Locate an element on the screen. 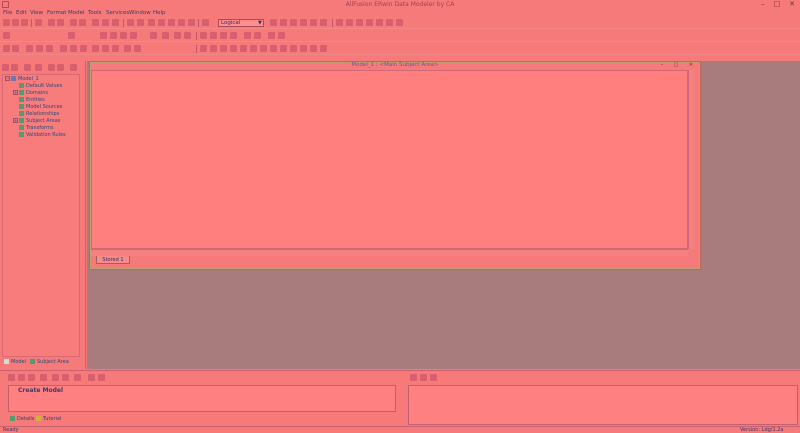 This screenshot has width=800, height=433. explorer-new-icon is located at coordinates (5, 67).